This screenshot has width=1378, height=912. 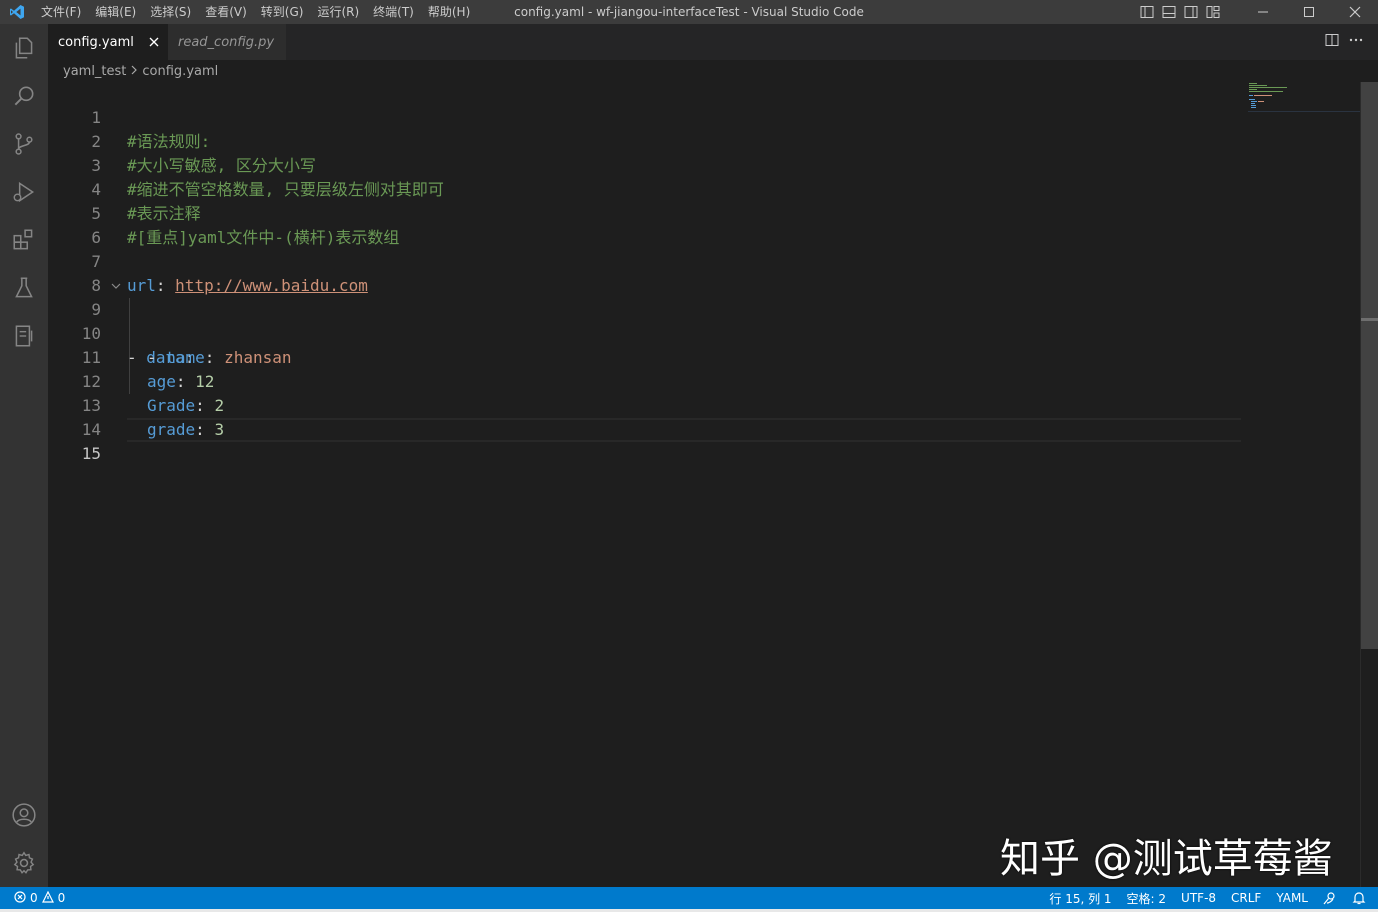 What do you see at coordinates (1344, 42) in the screenshot?
I see `editor-actions` at bounding box center [1344, 42].